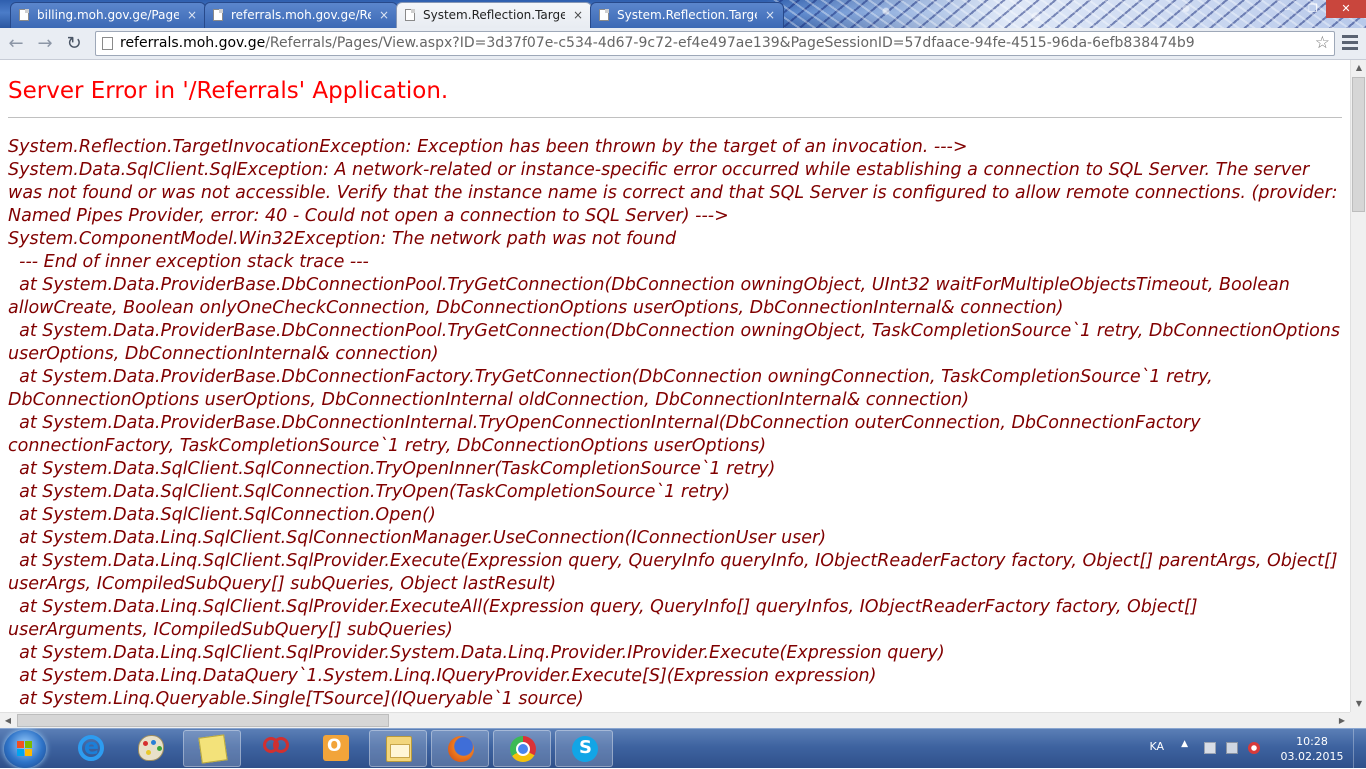 The image size is (1366, 769). I want to click on snipping-tool-icon, so click(275, 748).